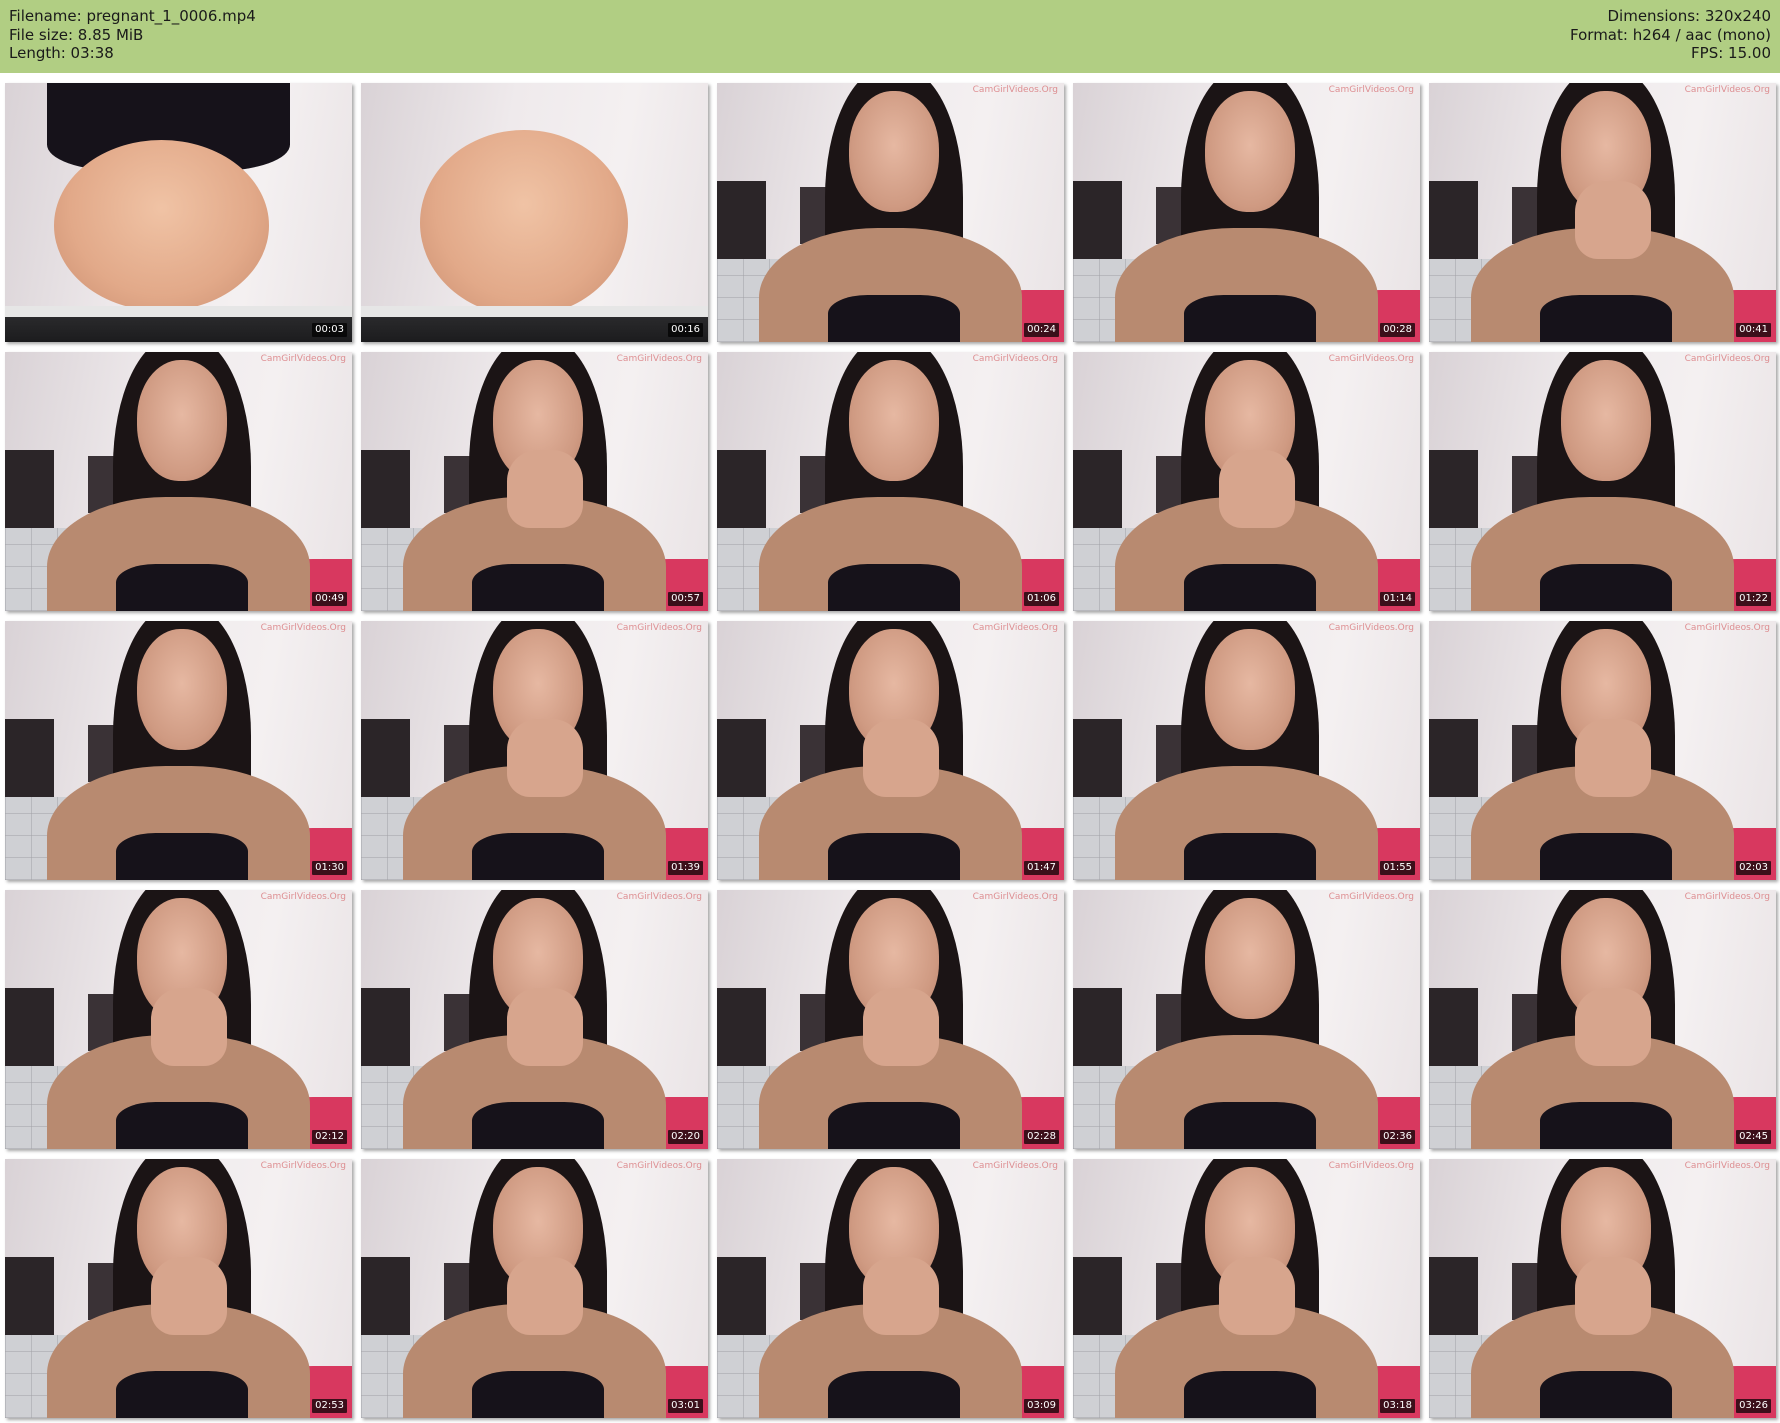 The image size is (1780, 1423). Describe the element at coordinates (534, 212) in the screenshot. I see `video-frame-thumbnail: 00:16` at that location.